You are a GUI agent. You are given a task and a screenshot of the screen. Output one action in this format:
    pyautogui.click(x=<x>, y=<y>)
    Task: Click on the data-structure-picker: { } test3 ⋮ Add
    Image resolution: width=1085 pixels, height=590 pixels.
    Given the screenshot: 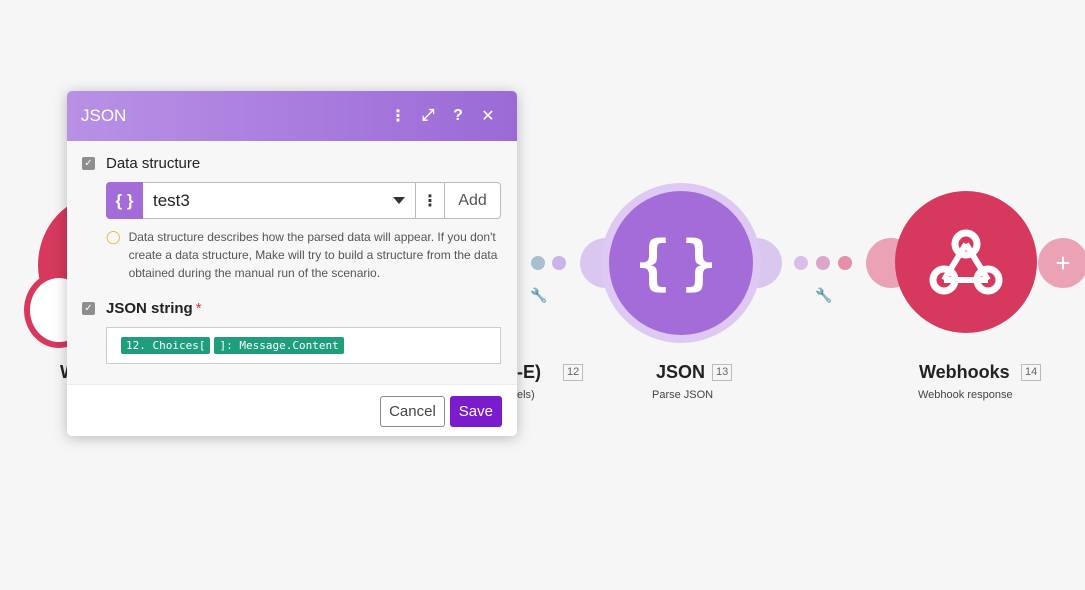 What is the action you would take?
    pyautogui.click(x=303, y=200)
    